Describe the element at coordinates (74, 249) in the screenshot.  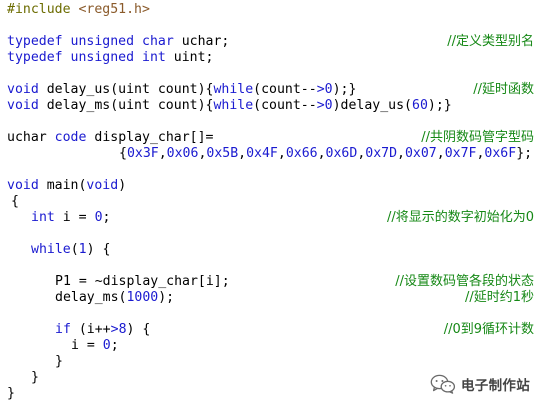
I see `paren-open: (` at that location.